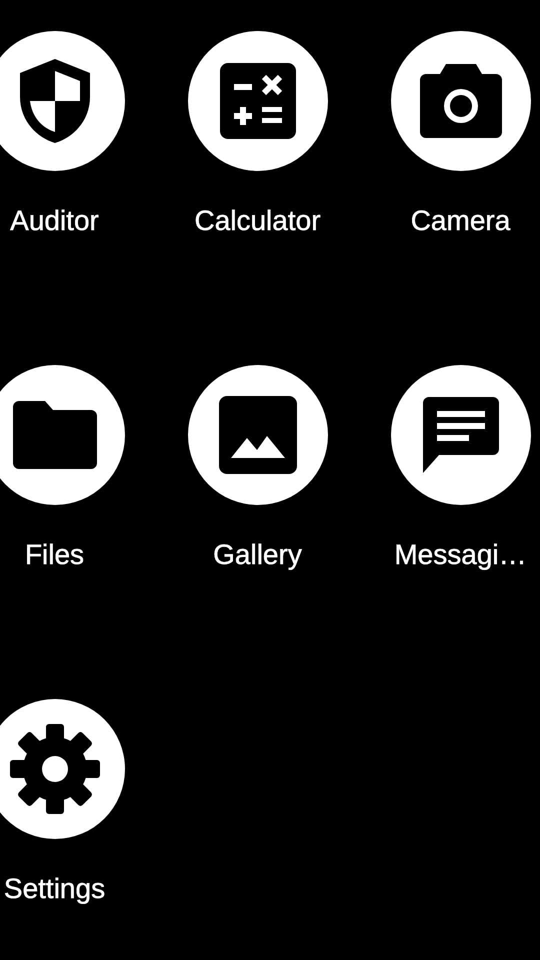  I want to click on app-label: Settings, so click(55, 889).